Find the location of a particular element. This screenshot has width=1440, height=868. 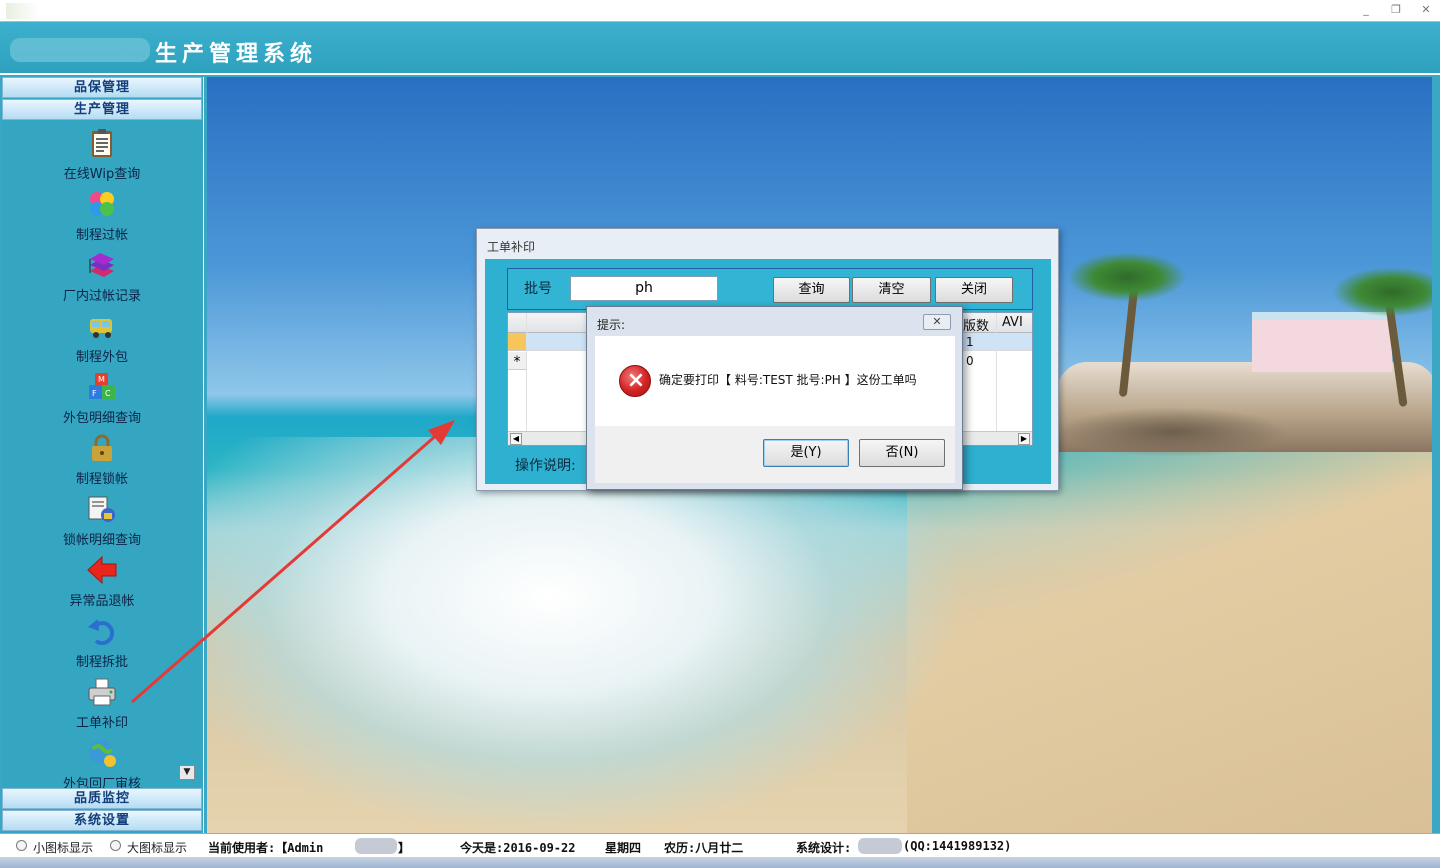

lock-detail-icon is located at coordinates (101, 509).